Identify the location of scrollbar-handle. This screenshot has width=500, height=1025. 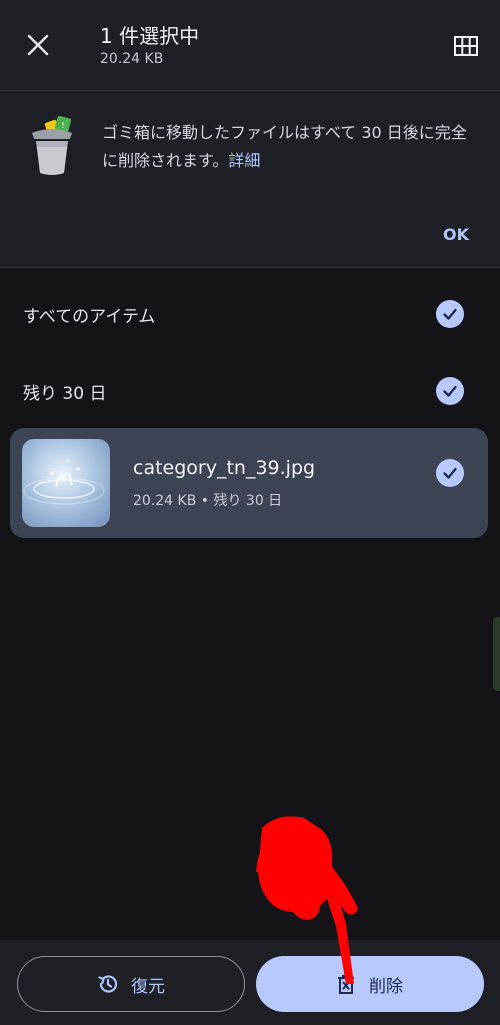
(496, 654).